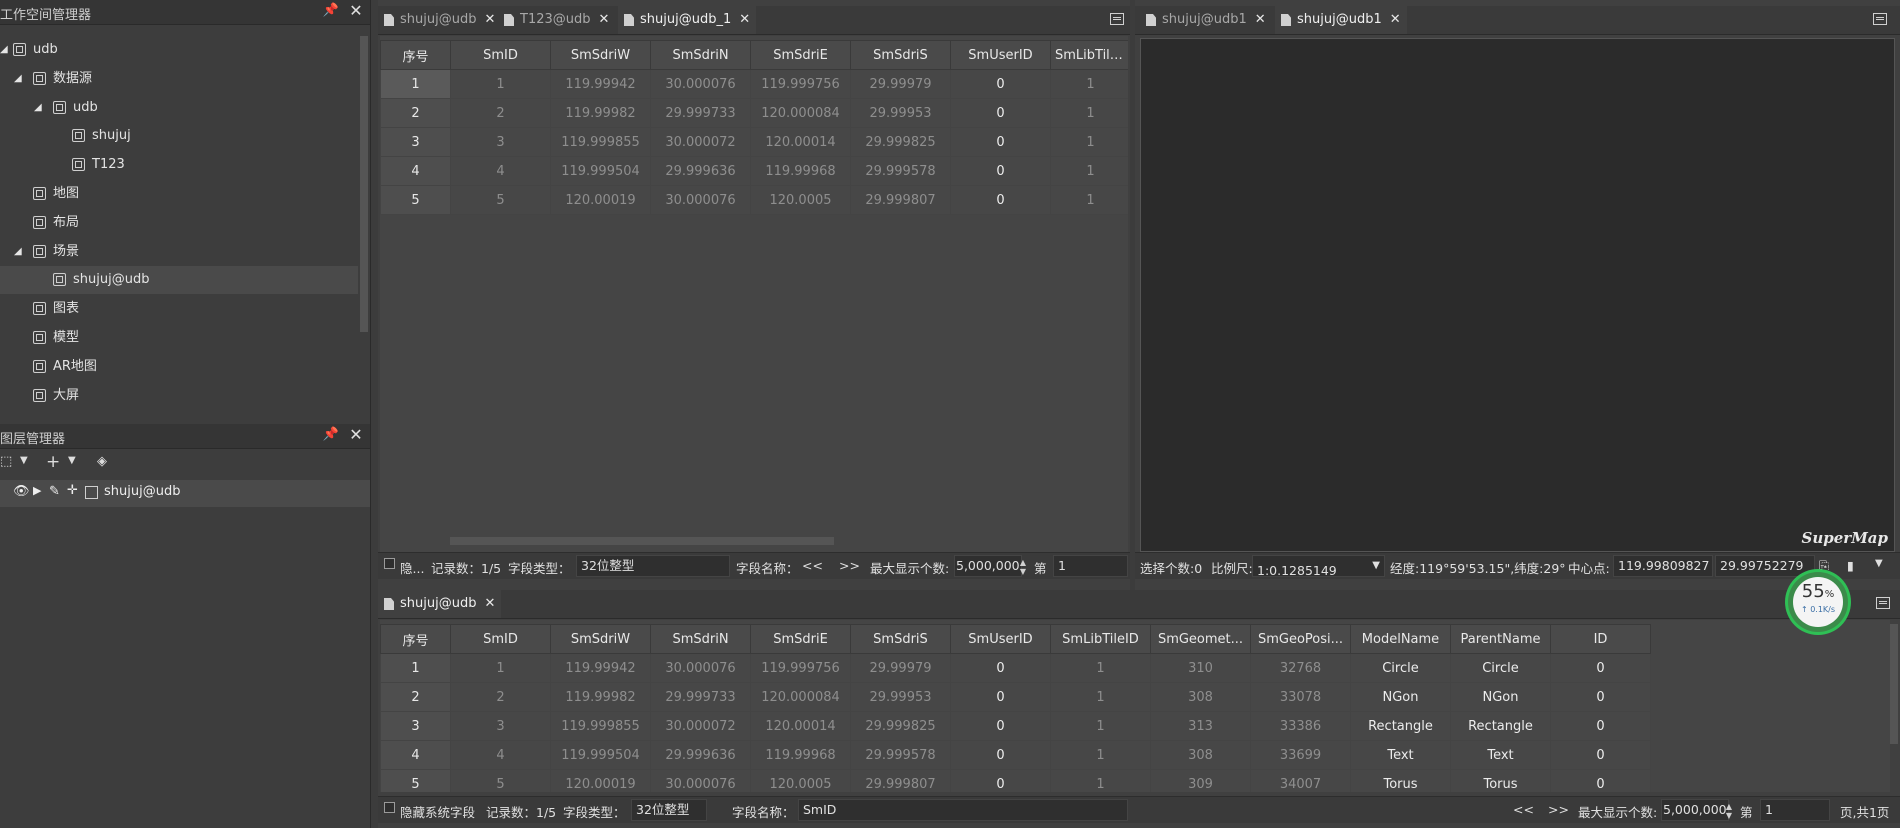 This screenshot has height=828, width=1900. What do you see at coordinates (1200, 780) in the screenshot?
I see `table-cell: 309` at bounding box center [1200, 780].